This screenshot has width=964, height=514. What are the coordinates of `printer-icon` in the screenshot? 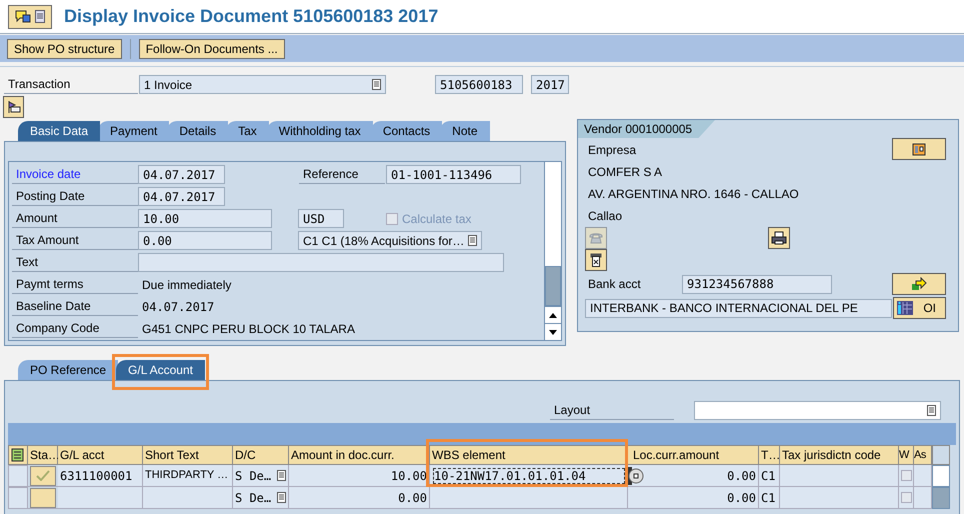 It's located at (779, 238).